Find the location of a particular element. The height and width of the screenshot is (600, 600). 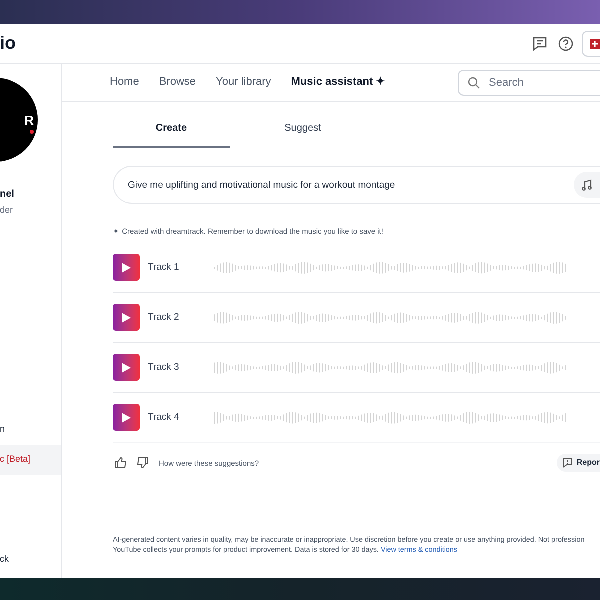

mode-tab: Suggest is located at coordinates (303, 133).